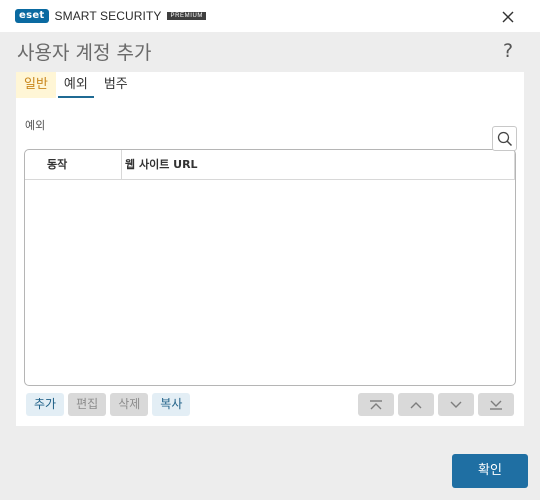  I want to click on tab-categories: 범주, so click(116, 85).